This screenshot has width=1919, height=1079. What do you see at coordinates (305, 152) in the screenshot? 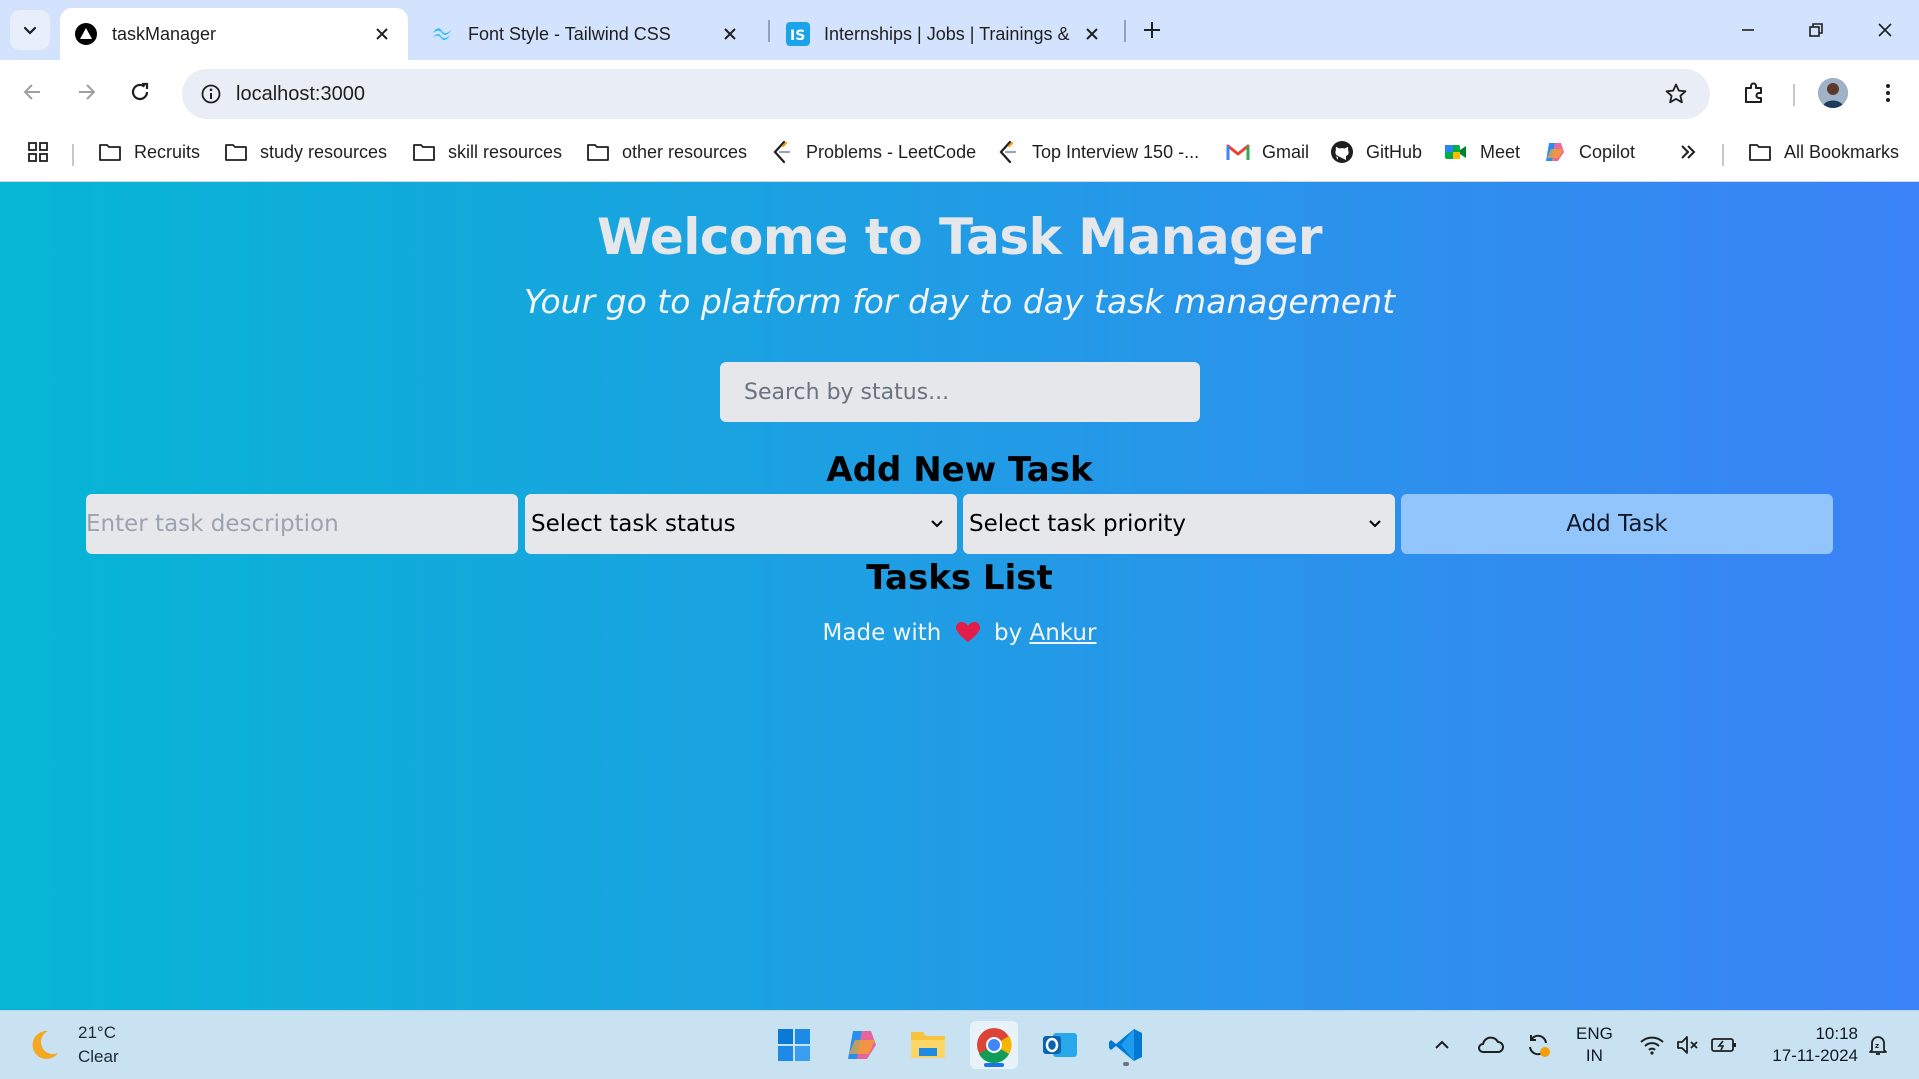
I see `bookmark-study-resources: study resources` at bounding box center [305, 152].